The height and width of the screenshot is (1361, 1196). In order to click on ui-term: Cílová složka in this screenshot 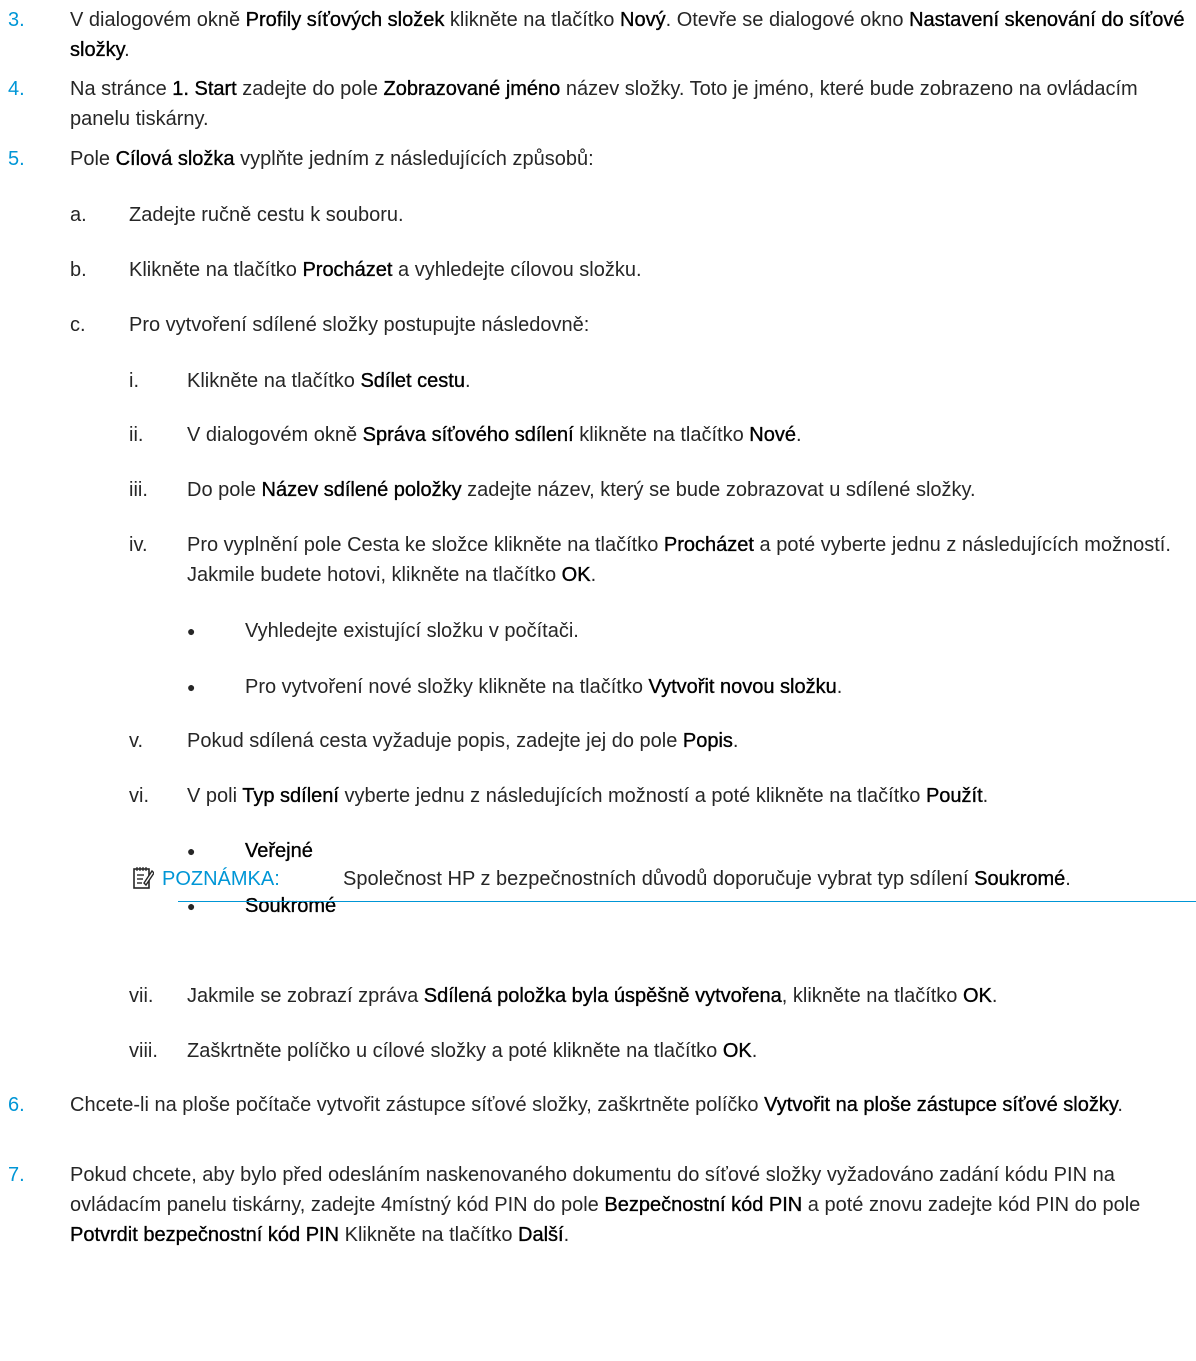, I will do `click(175, 159)`.